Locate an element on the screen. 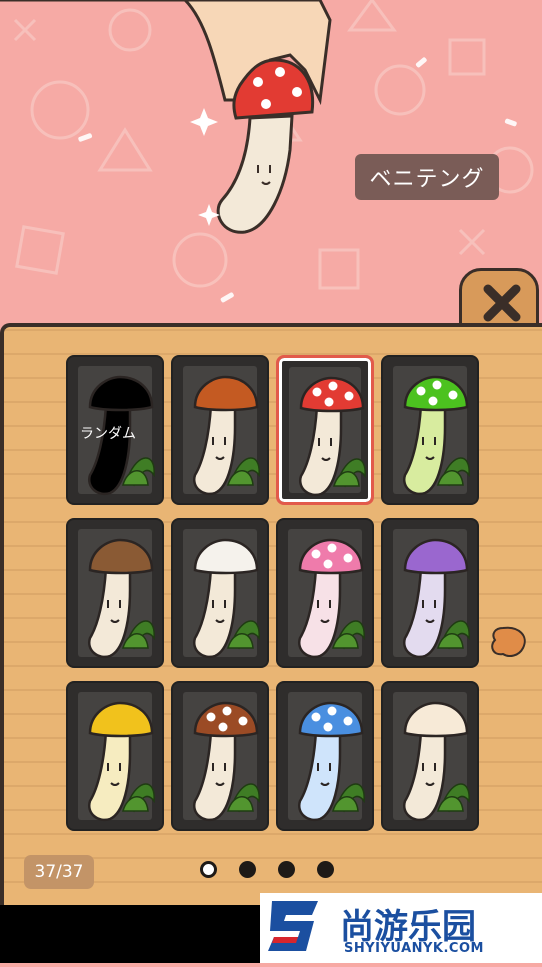 This screenshot has height=967, width=542. mushroom-slot-green is located at coordinates (430, 430).